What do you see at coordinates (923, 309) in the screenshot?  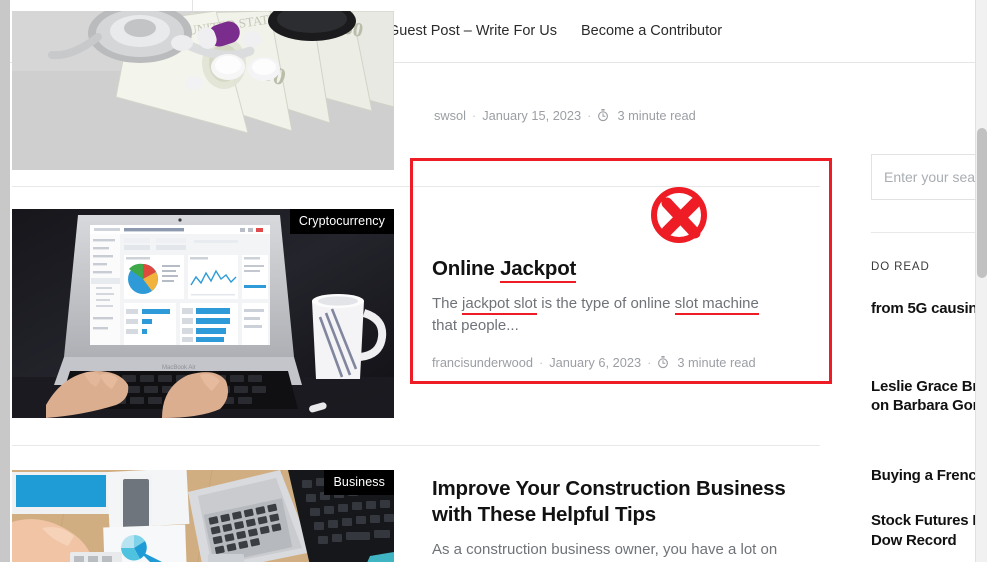 I see `sidebar-post-1: from 5G causing` at bounding box center [923, 309].